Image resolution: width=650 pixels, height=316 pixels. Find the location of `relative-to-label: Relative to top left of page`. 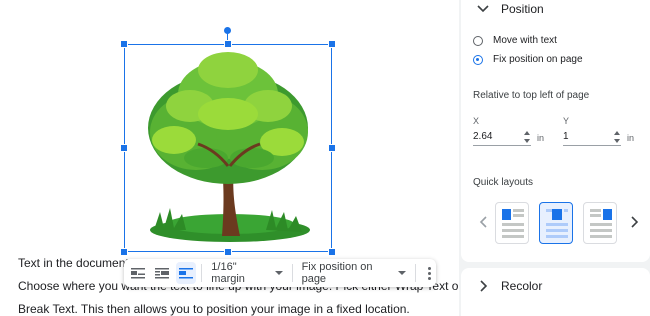

relative-to-label: Relative to top left of page is located at coordinates (531, 95).